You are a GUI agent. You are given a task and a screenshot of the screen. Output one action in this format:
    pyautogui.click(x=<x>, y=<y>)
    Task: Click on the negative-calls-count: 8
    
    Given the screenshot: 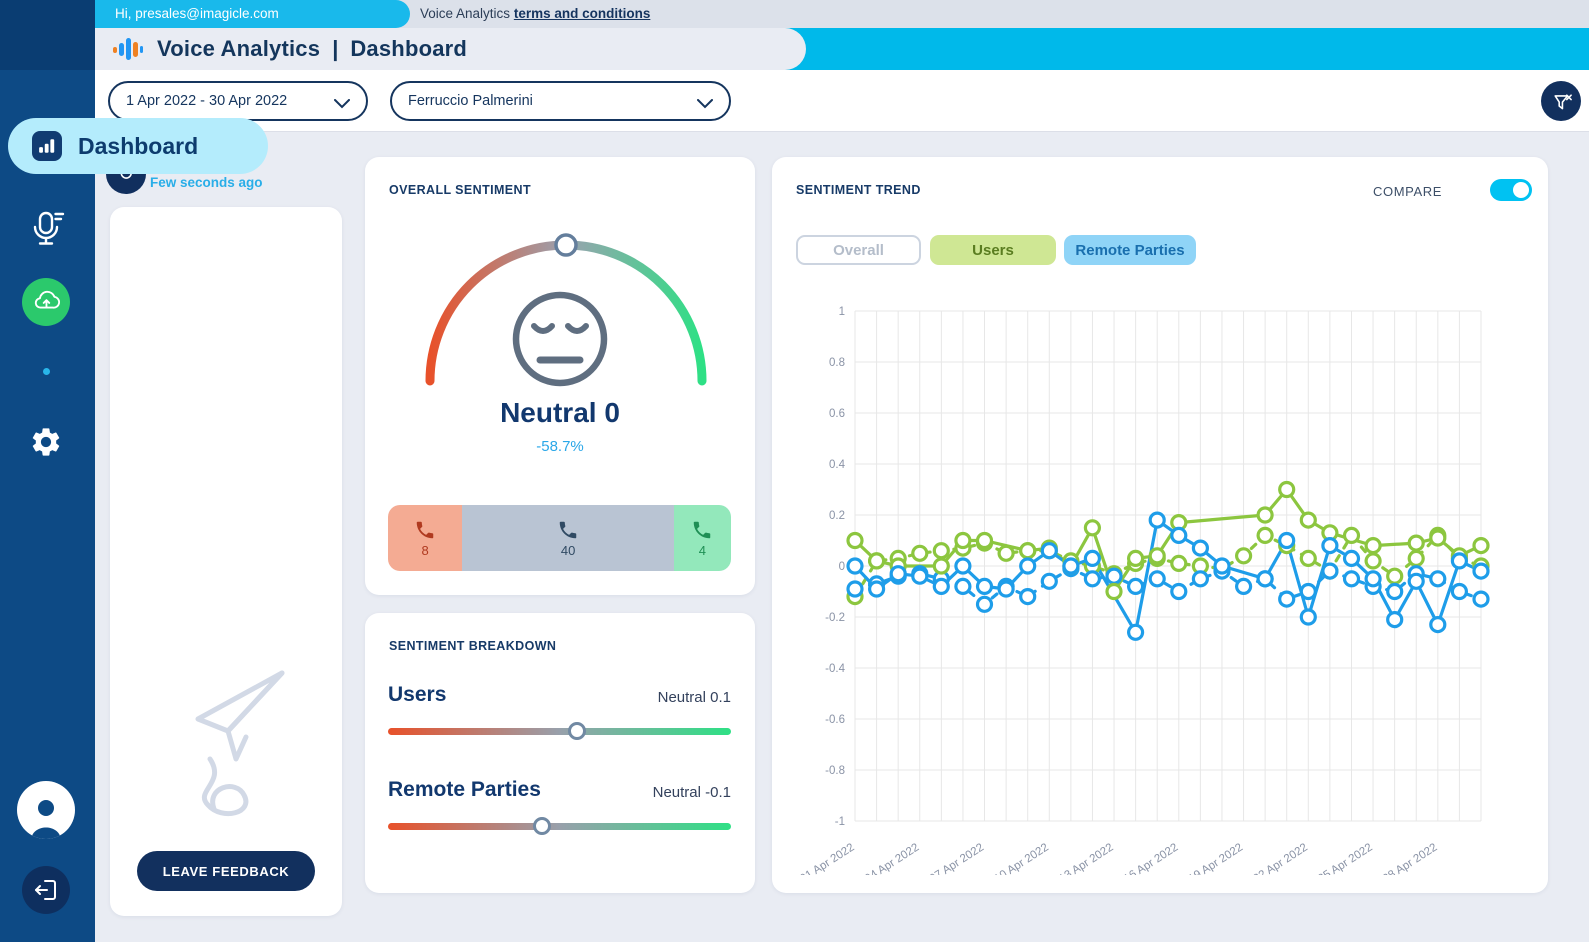 What is the action you would take?
    pyautogui.click(x=425, y=550)
    